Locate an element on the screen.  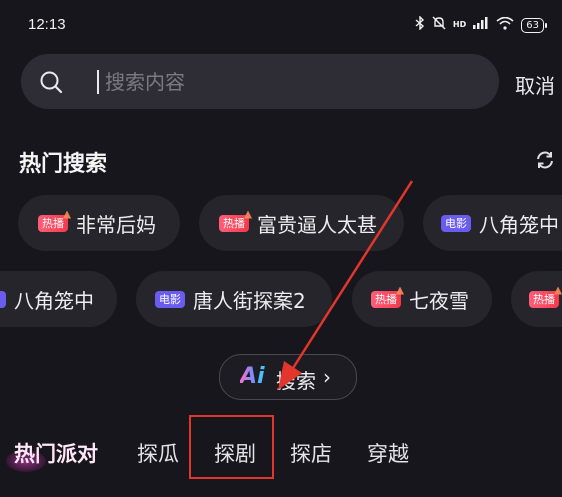
hot-search-item: 热播 富贵逼人太甚 is located at coordinates (301, 223).